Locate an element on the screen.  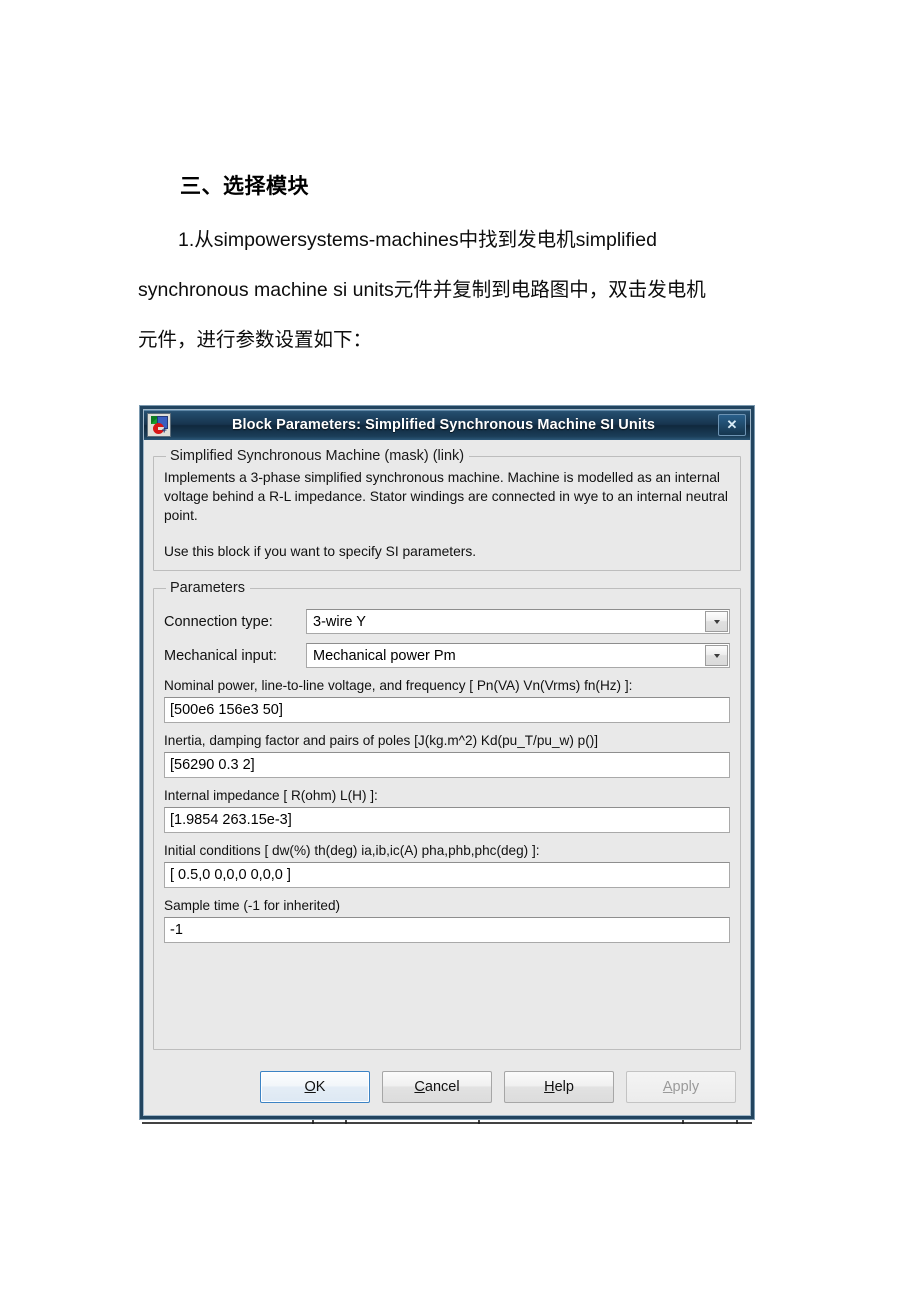
simulink-block-icon: + is located at coordinates (159, 425).